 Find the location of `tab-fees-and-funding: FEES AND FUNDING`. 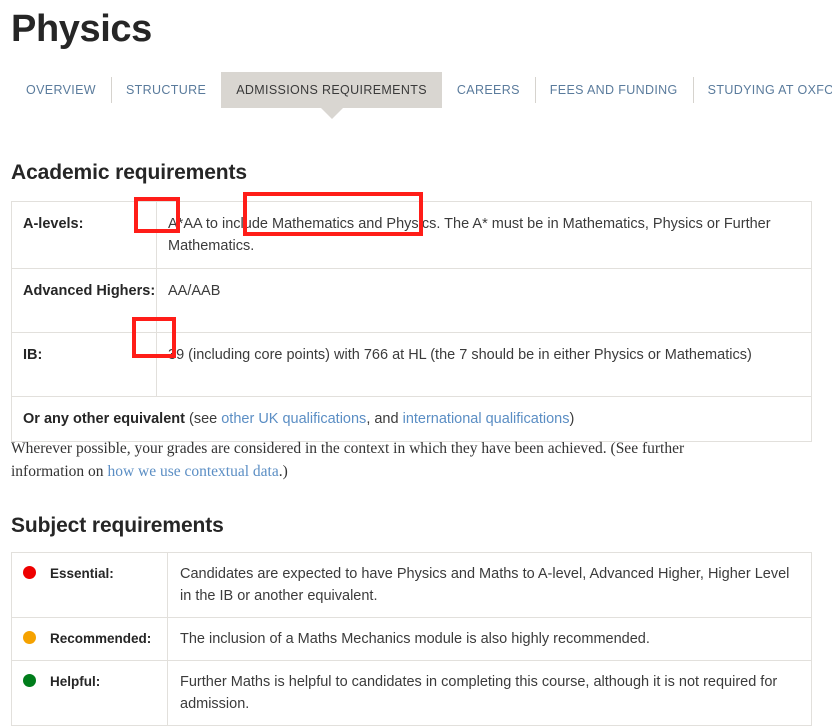

tab-fees-and-funding: FEES AND FUNDING is located at coordinates (613, 90).